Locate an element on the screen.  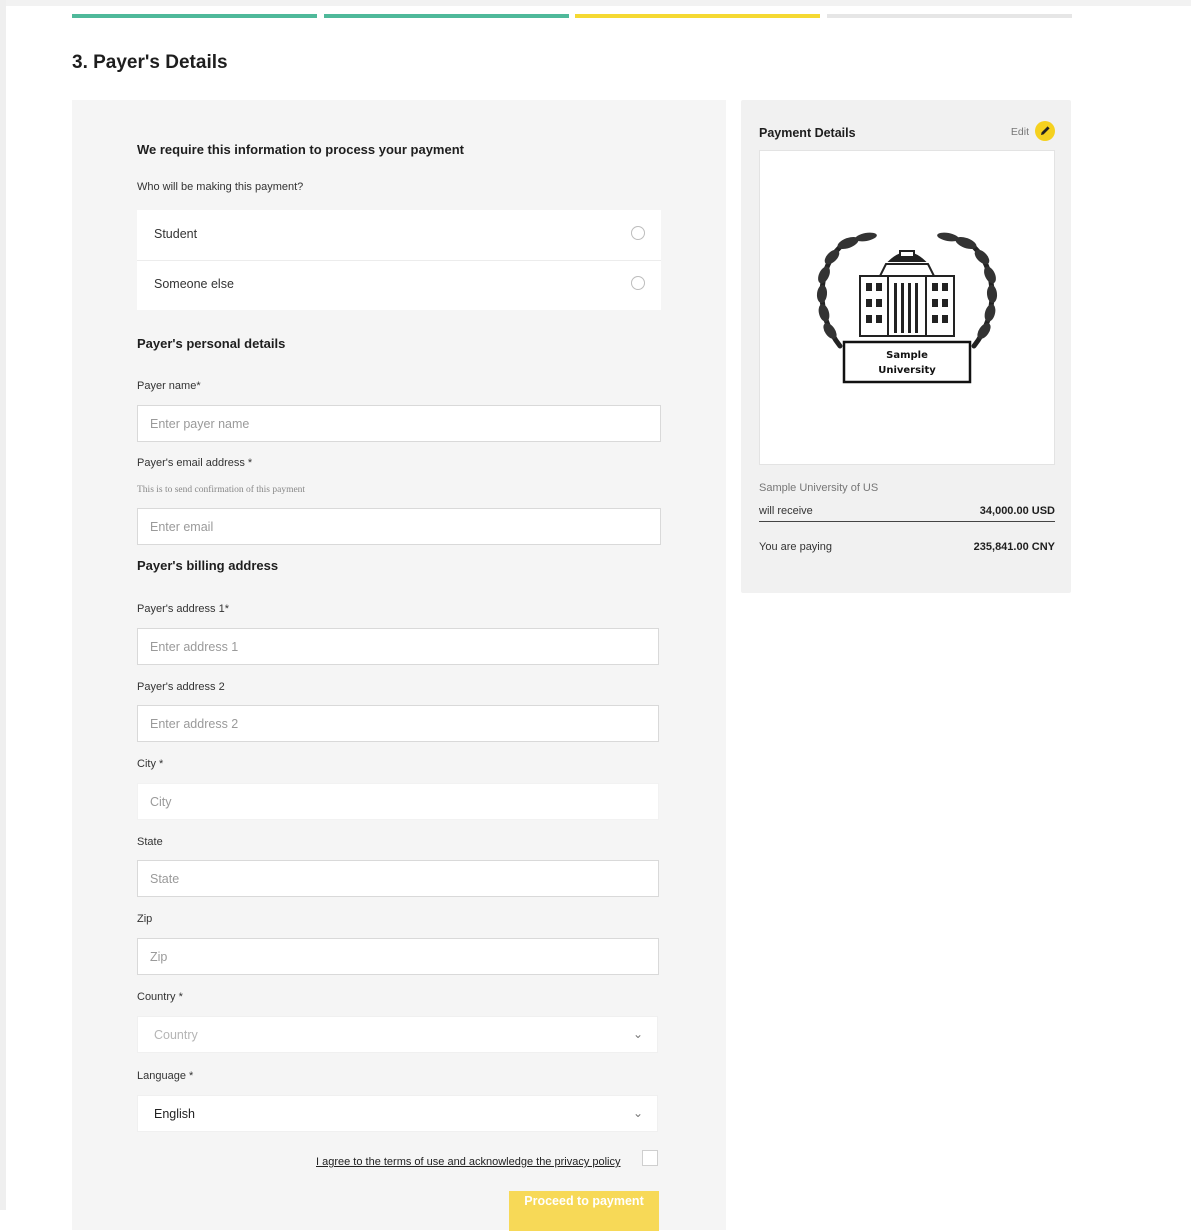
state-input is located at coordinates (398, 878).